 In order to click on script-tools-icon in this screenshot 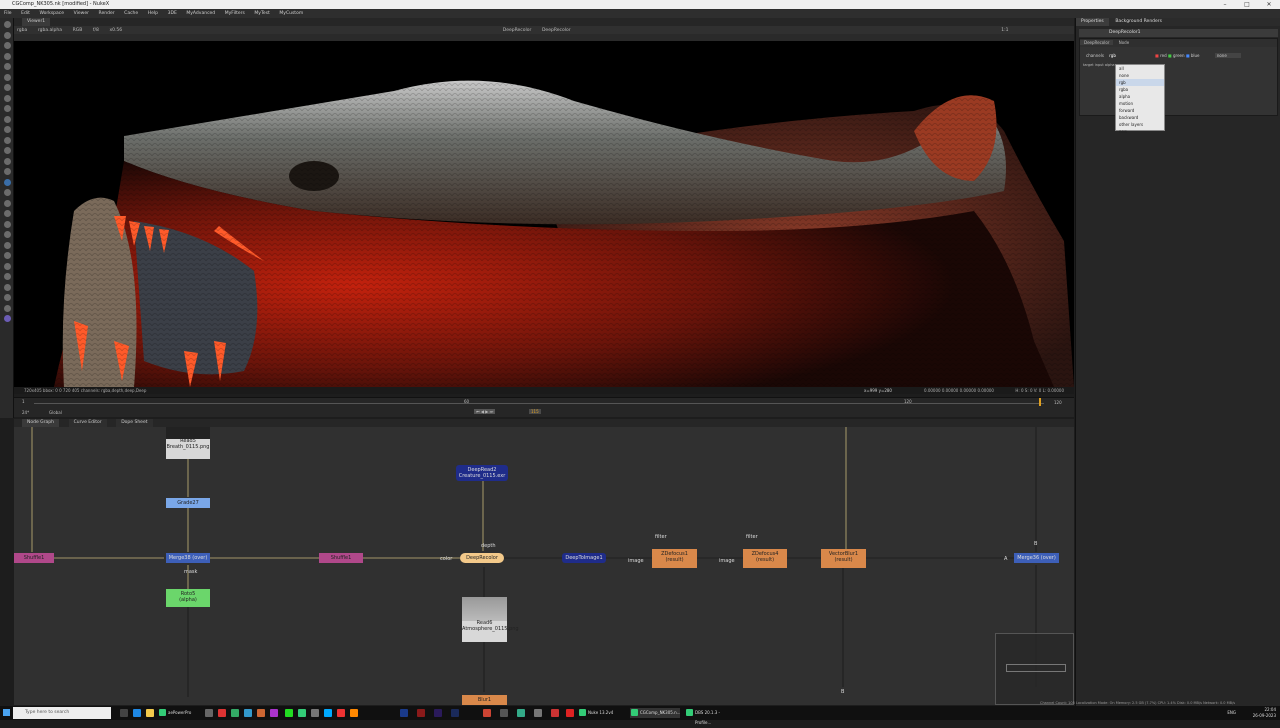, I will do `click(7, 266)`.